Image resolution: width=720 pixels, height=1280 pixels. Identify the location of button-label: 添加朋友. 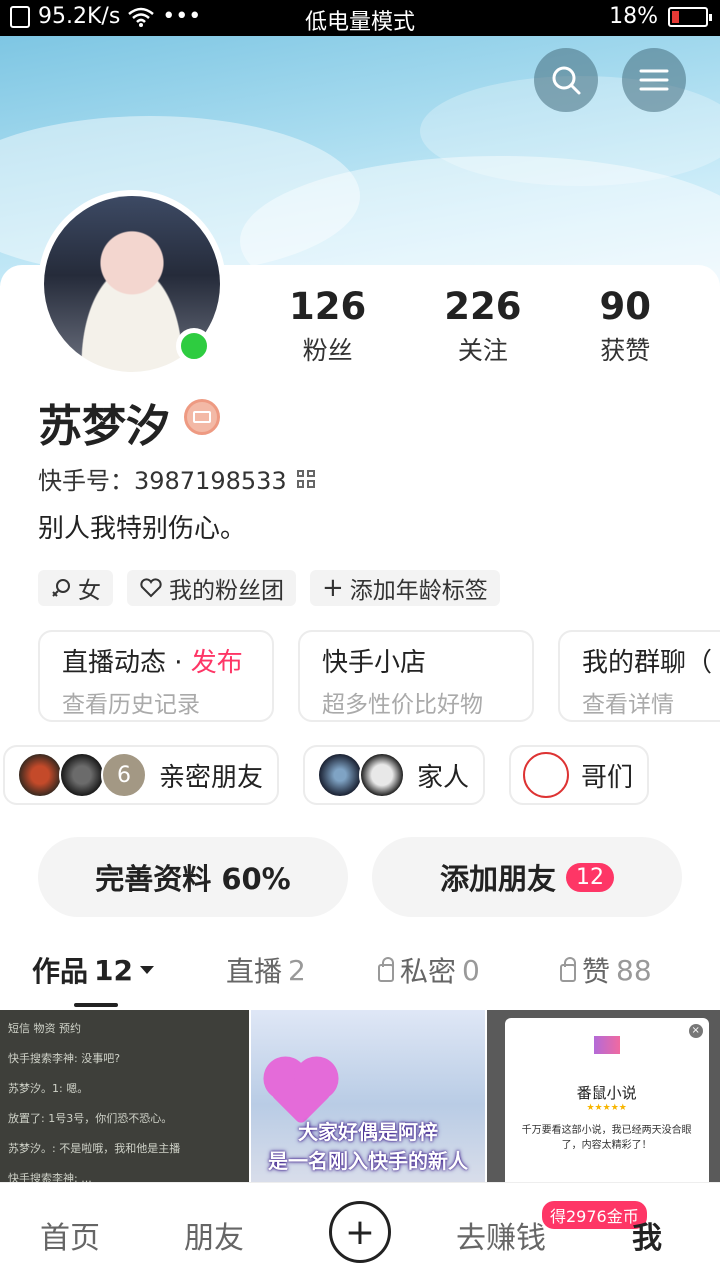
(497, 879).